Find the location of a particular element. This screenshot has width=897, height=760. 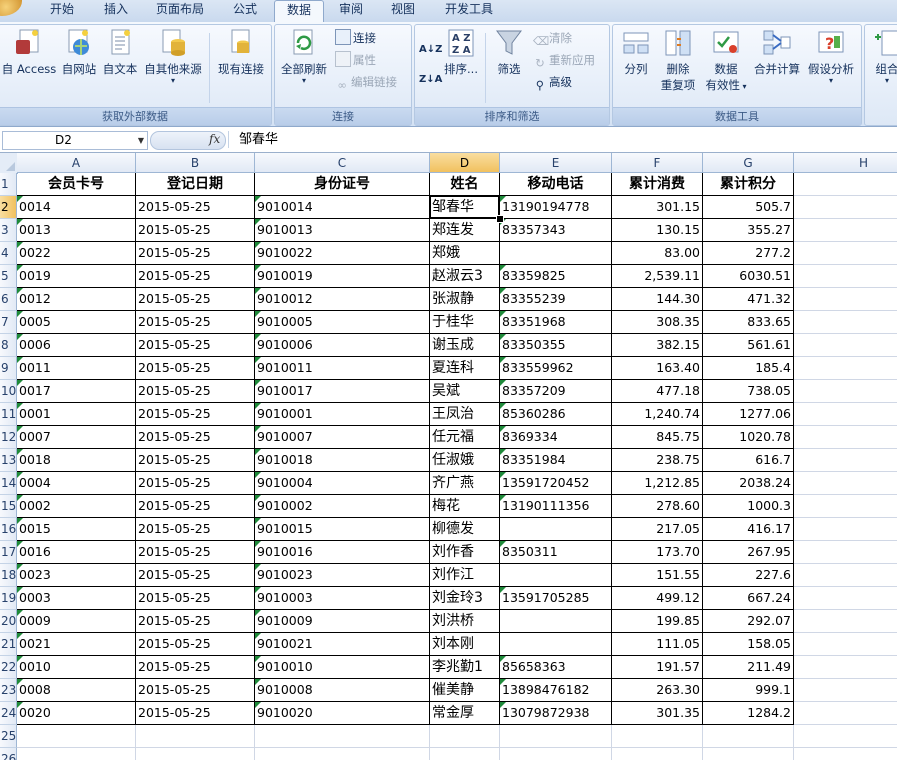

table-cell: 130.15 is located at coordinates (657, 230).